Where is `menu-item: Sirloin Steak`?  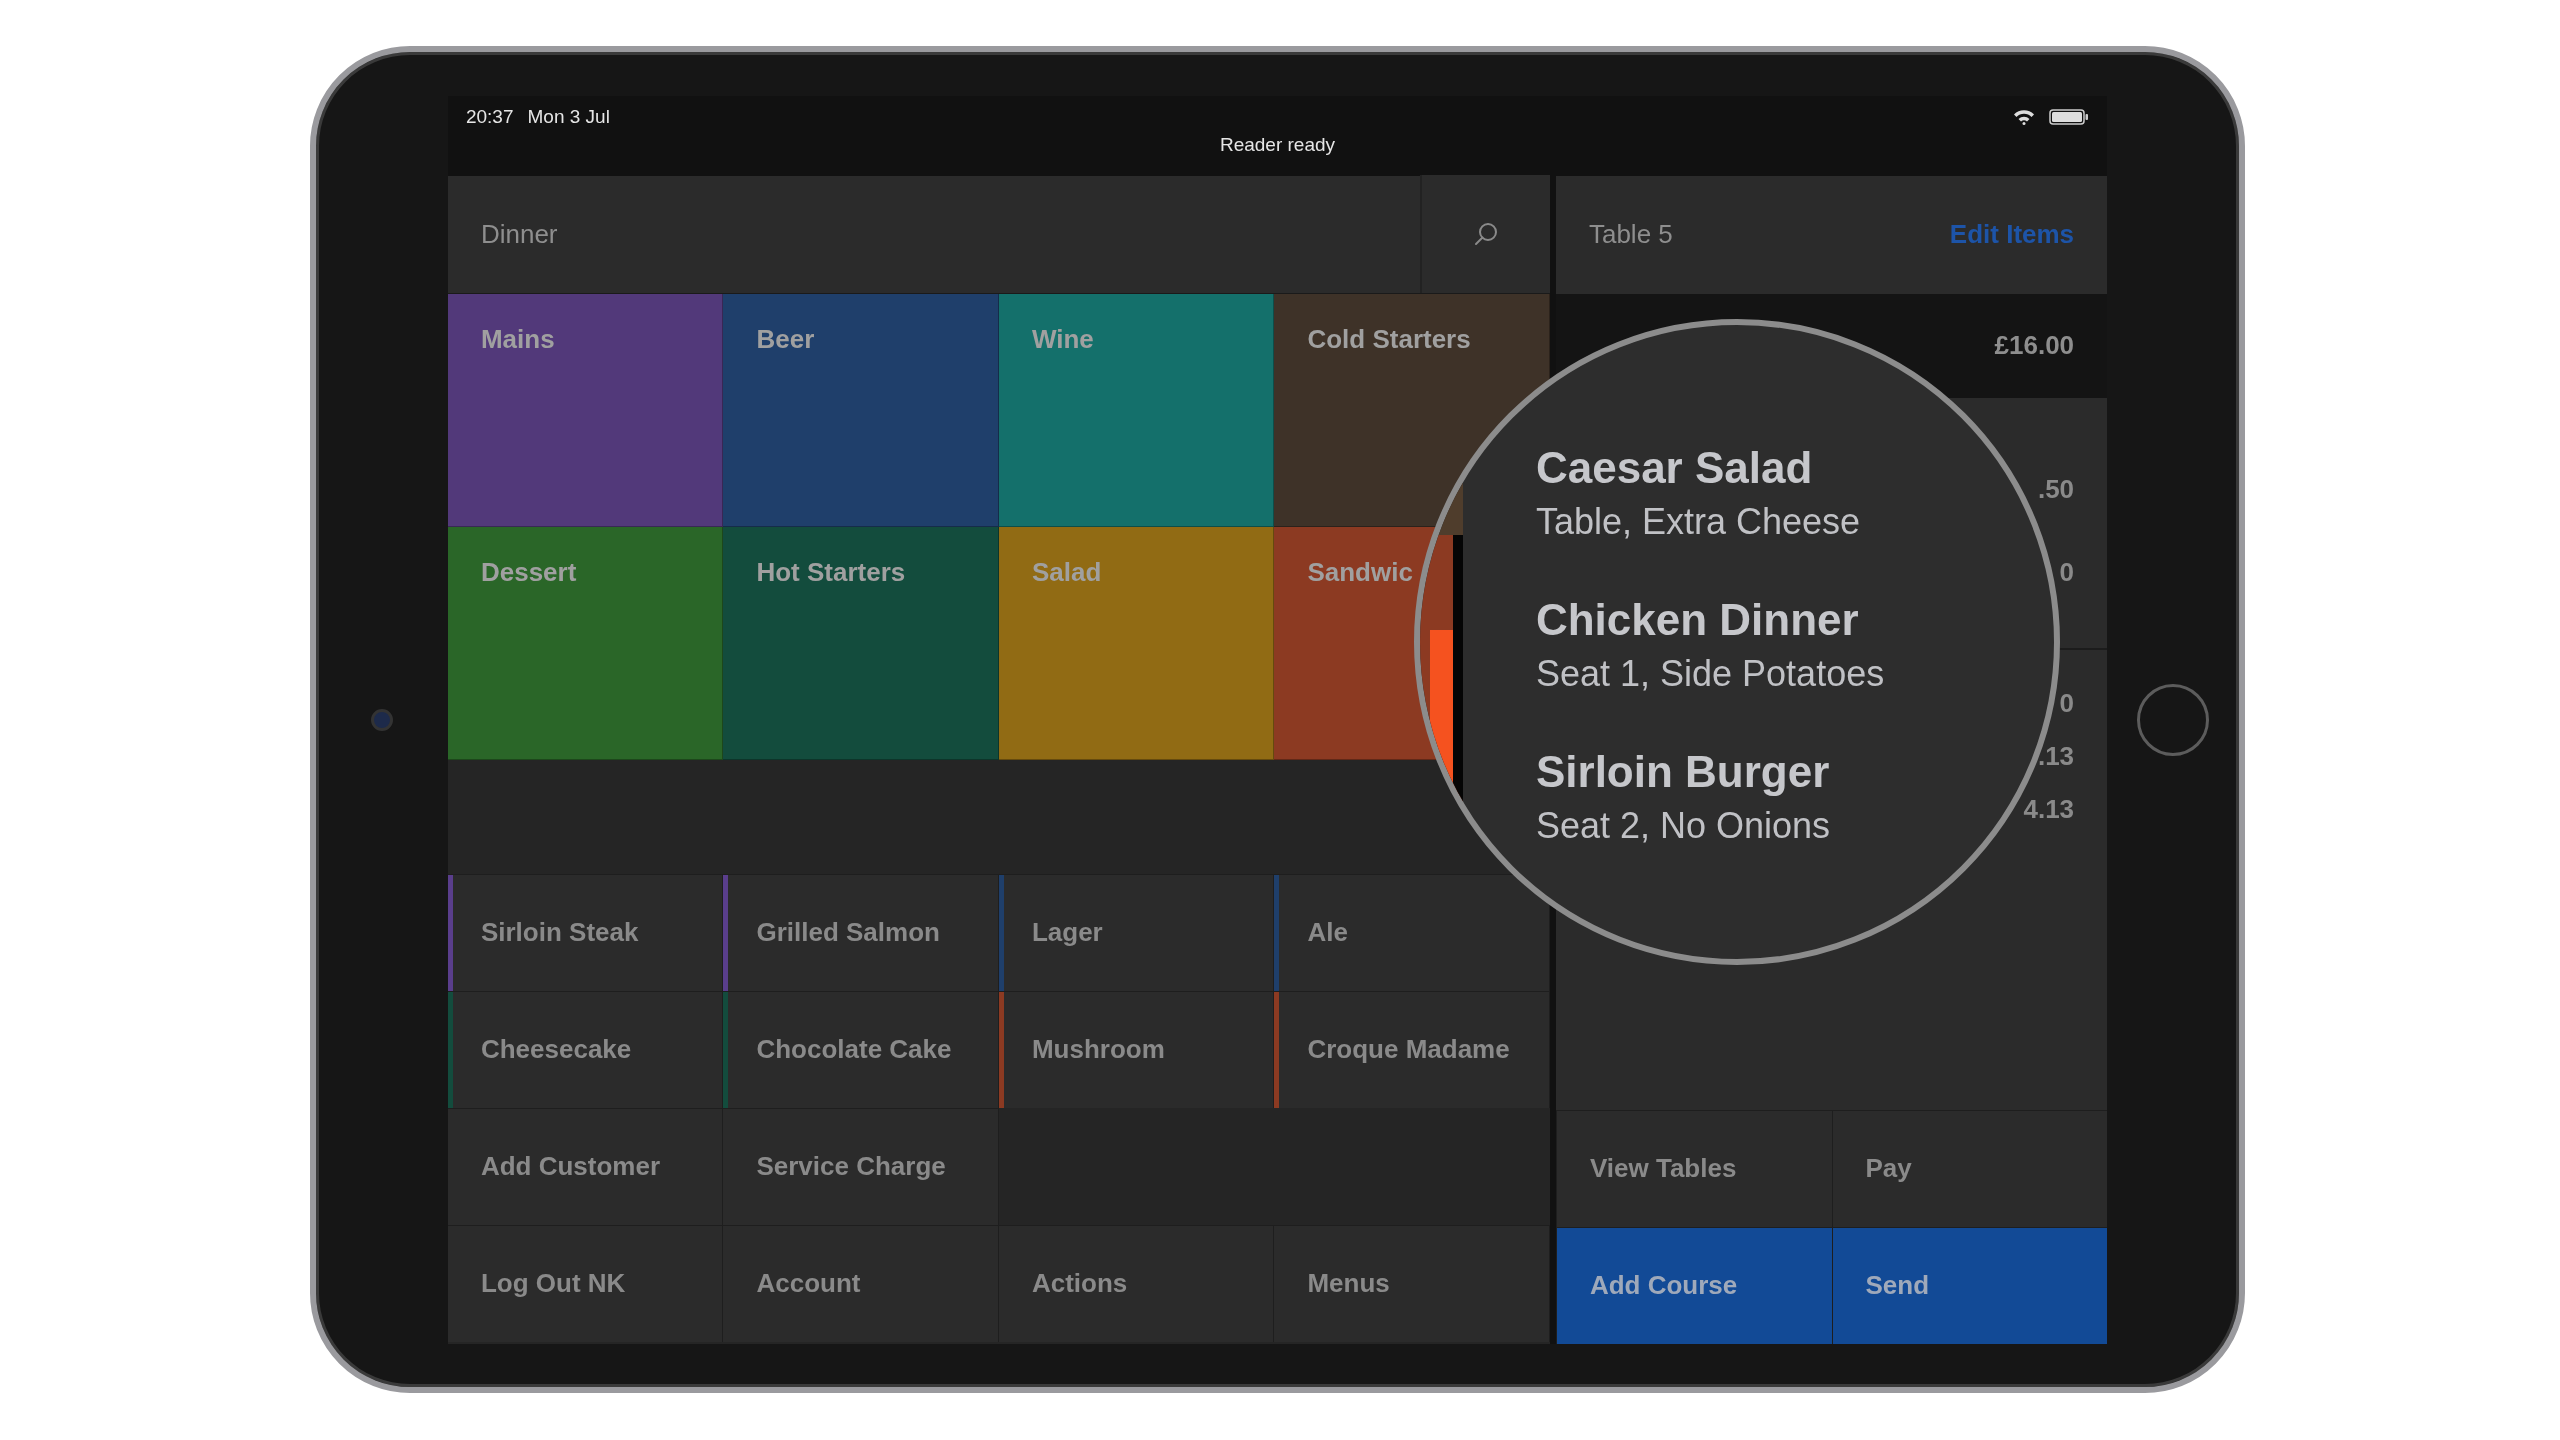 menu-item: Sirloin Steak is located at coordinates (585, 932).